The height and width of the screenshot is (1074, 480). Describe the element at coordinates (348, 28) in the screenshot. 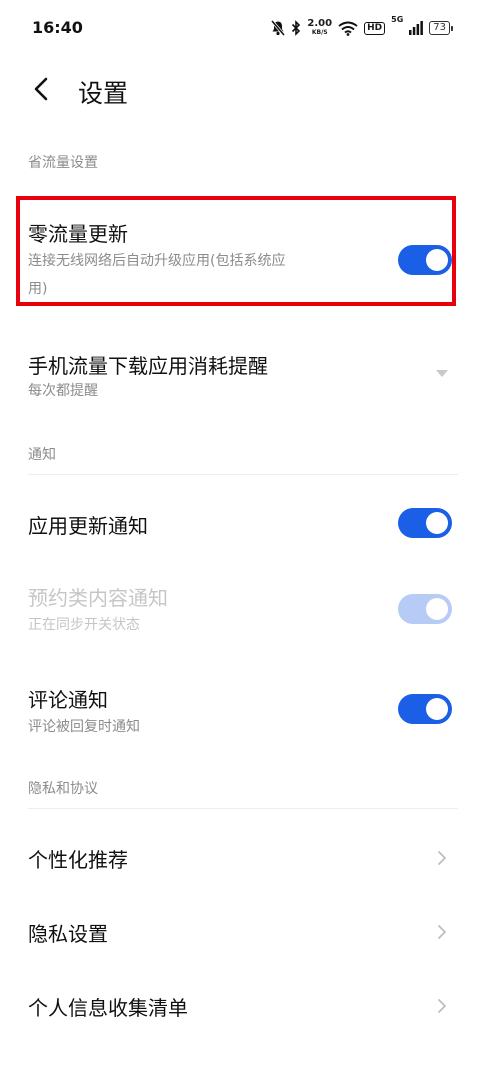

I see `wifi-icon` at that location.